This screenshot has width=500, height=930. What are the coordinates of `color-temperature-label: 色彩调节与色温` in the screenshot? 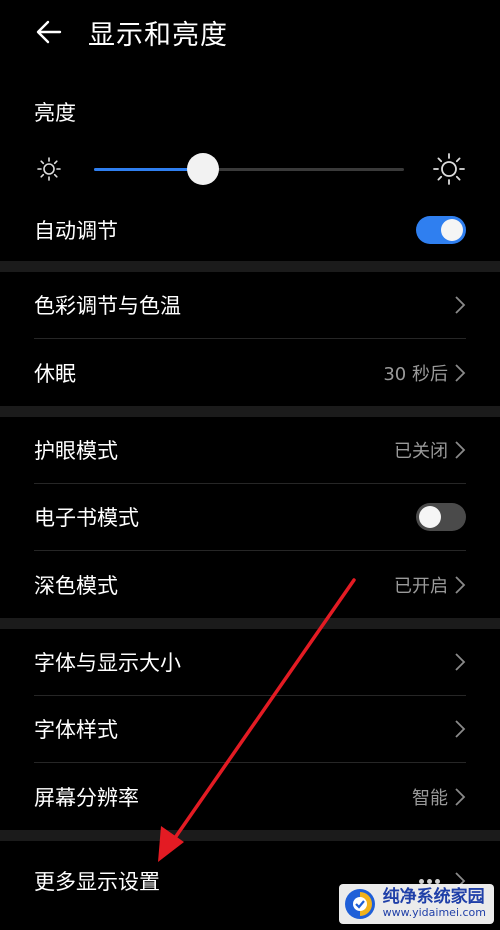 It's located at (107, 306).